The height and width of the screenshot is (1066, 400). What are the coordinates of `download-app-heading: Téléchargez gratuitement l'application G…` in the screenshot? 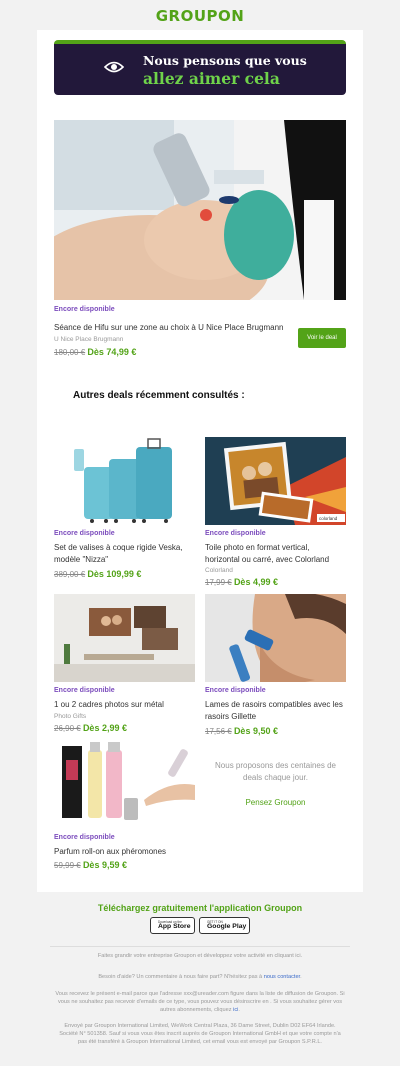 It's located at (200, 908).